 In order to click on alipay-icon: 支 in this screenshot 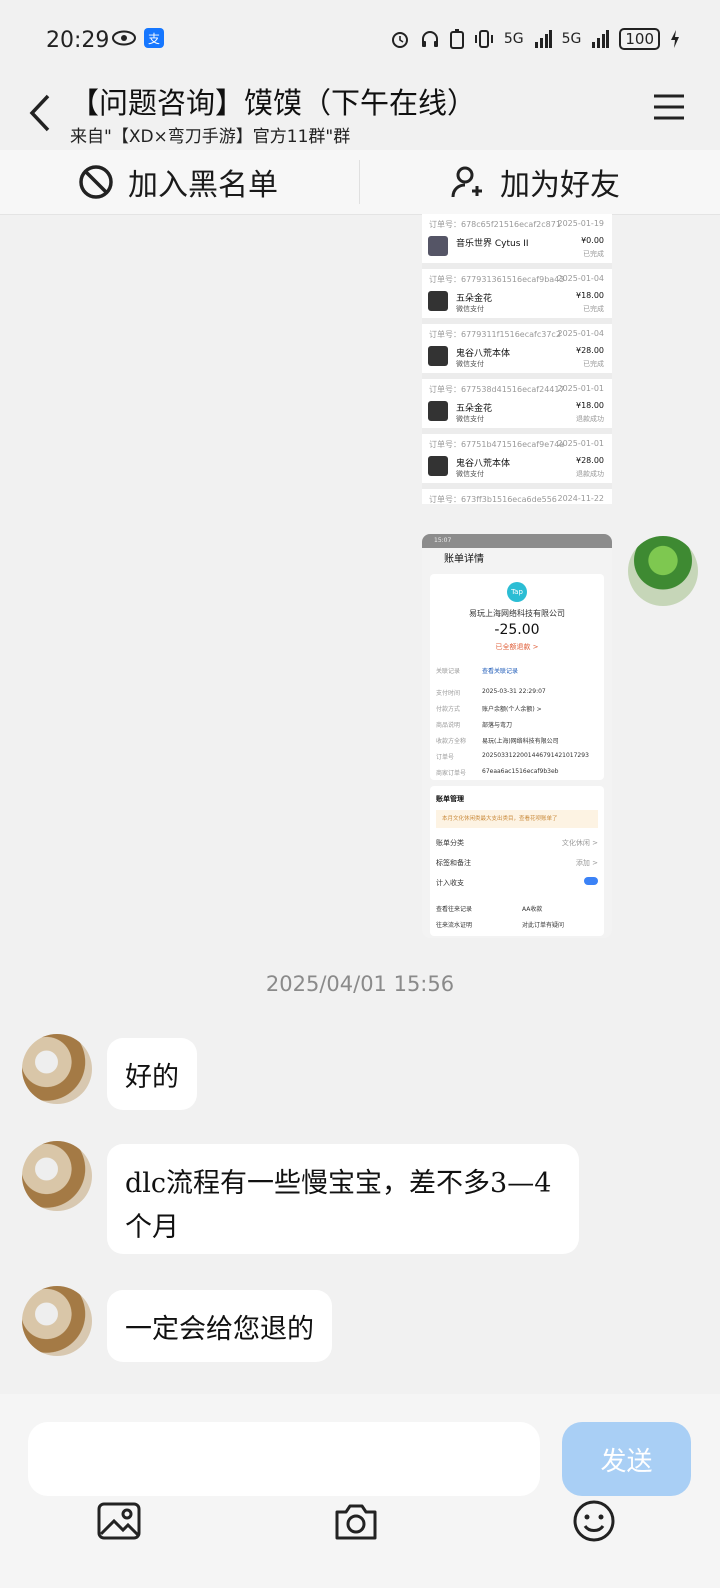, I will do `click(154, 38)`.